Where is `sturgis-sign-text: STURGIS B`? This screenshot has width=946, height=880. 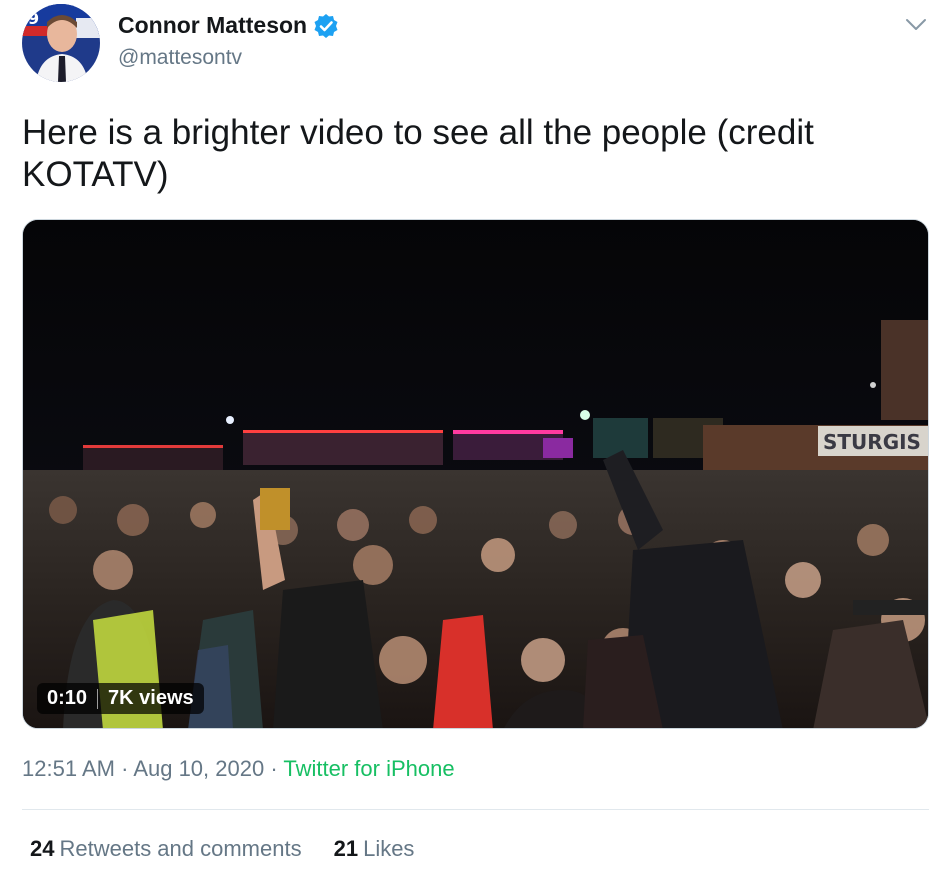
sturgis-sign-text: STURGIS B is located at coordinates (876, 442).